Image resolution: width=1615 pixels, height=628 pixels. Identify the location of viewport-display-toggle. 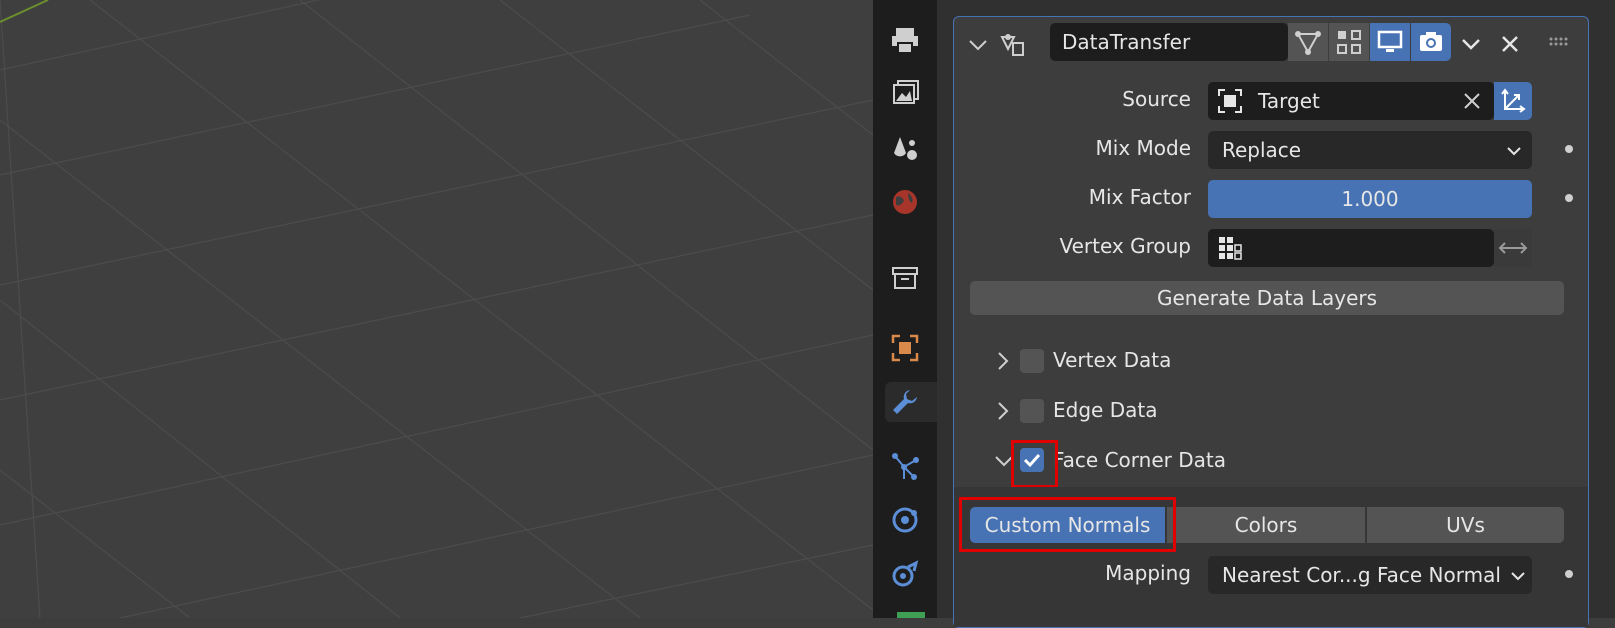
(1390, 42).